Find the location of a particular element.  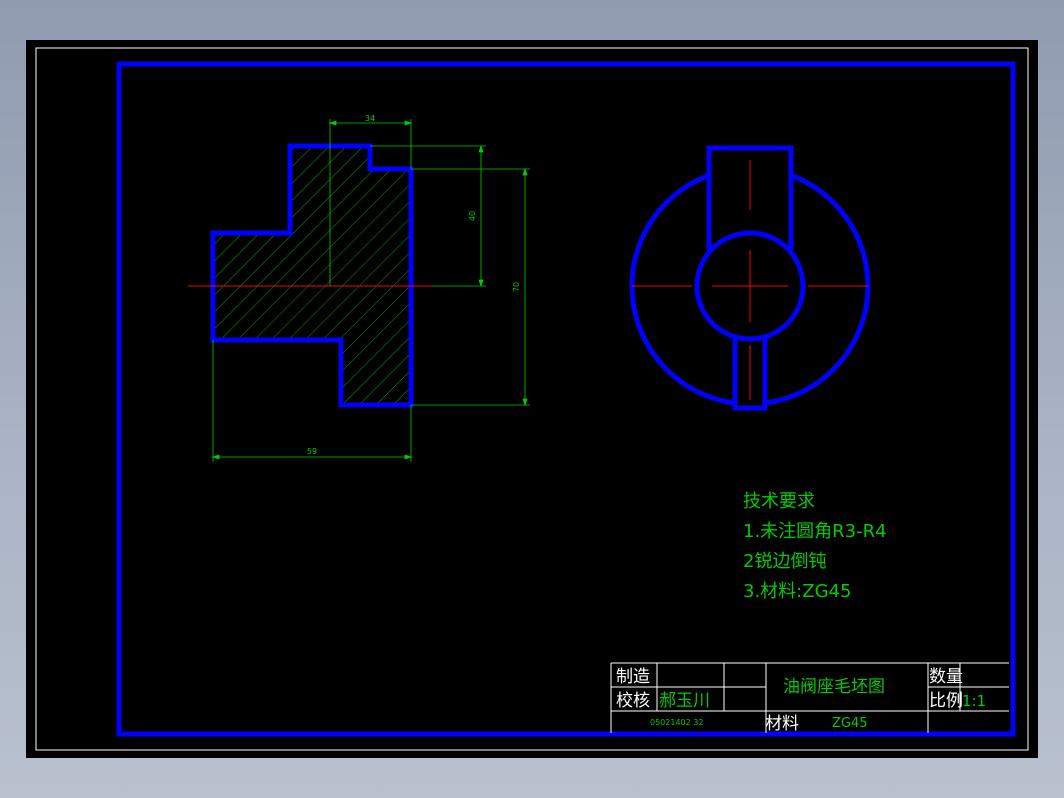

title-block-make-label: 制造 is located at coordinates (633, 677).